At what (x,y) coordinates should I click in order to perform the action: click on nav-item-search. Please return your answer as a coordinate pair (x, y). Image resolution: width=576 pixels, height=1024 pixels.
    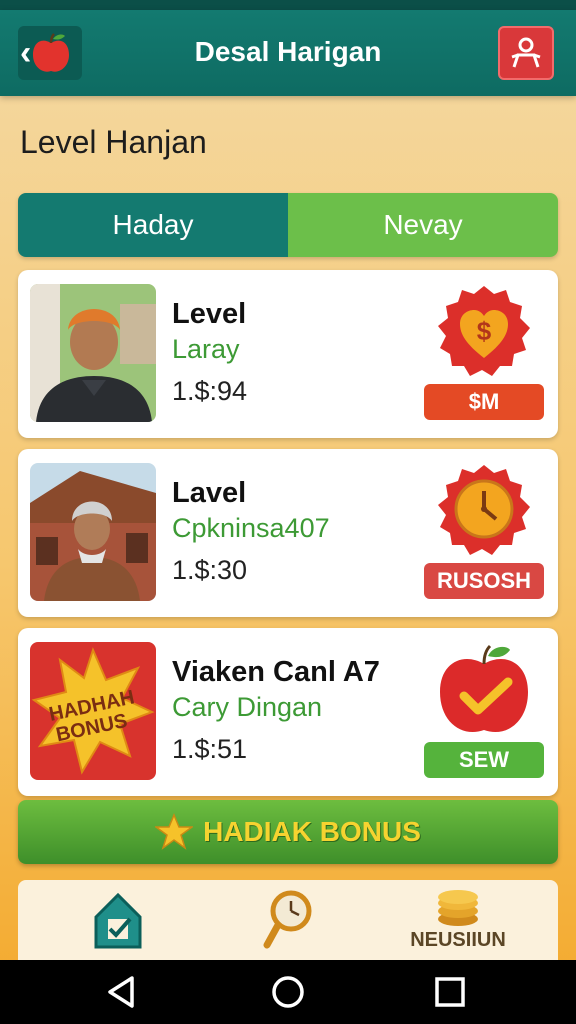
    Looking at the image, I should click on (288, 920).